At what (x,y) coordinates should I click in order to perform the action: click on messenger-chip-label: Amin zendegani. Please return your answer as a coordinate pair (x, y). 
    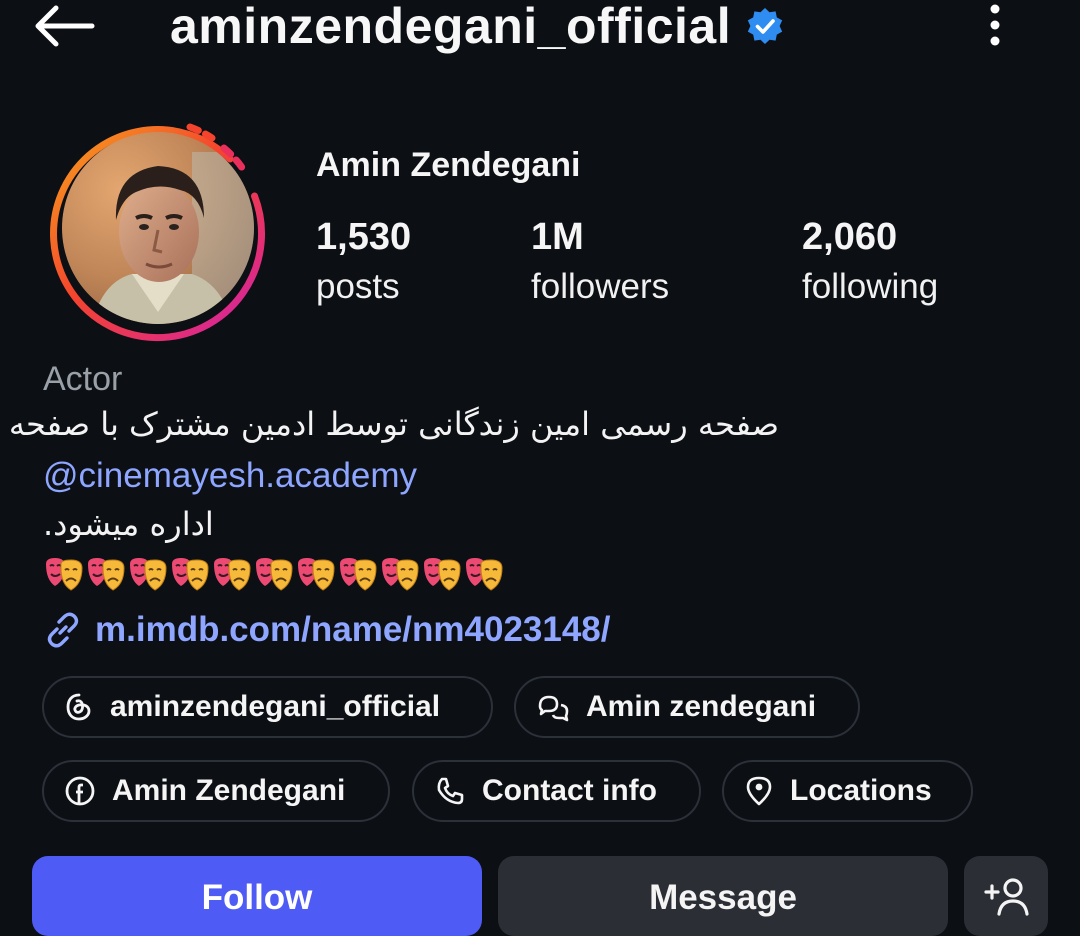
    Looking at the image, I should click on (701, 706).